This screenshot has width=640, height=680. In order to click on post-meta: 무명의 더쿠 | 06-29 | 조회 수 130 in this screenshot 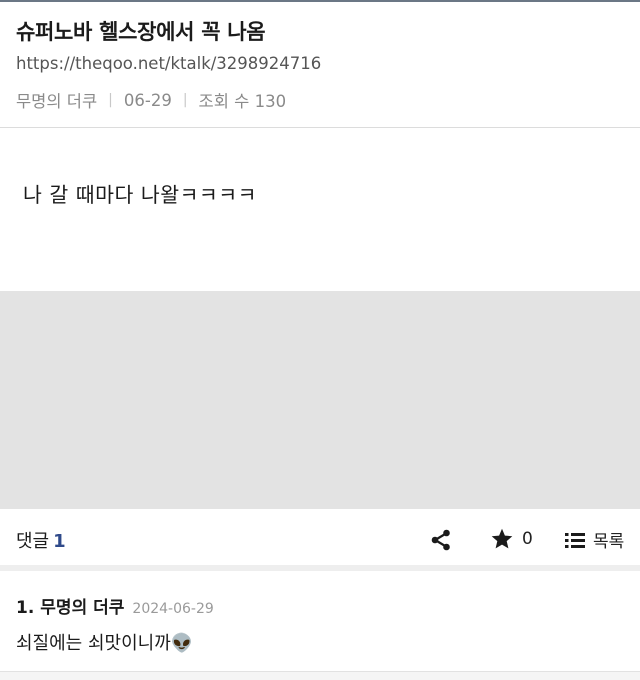, I will do `click(151, 100)`.